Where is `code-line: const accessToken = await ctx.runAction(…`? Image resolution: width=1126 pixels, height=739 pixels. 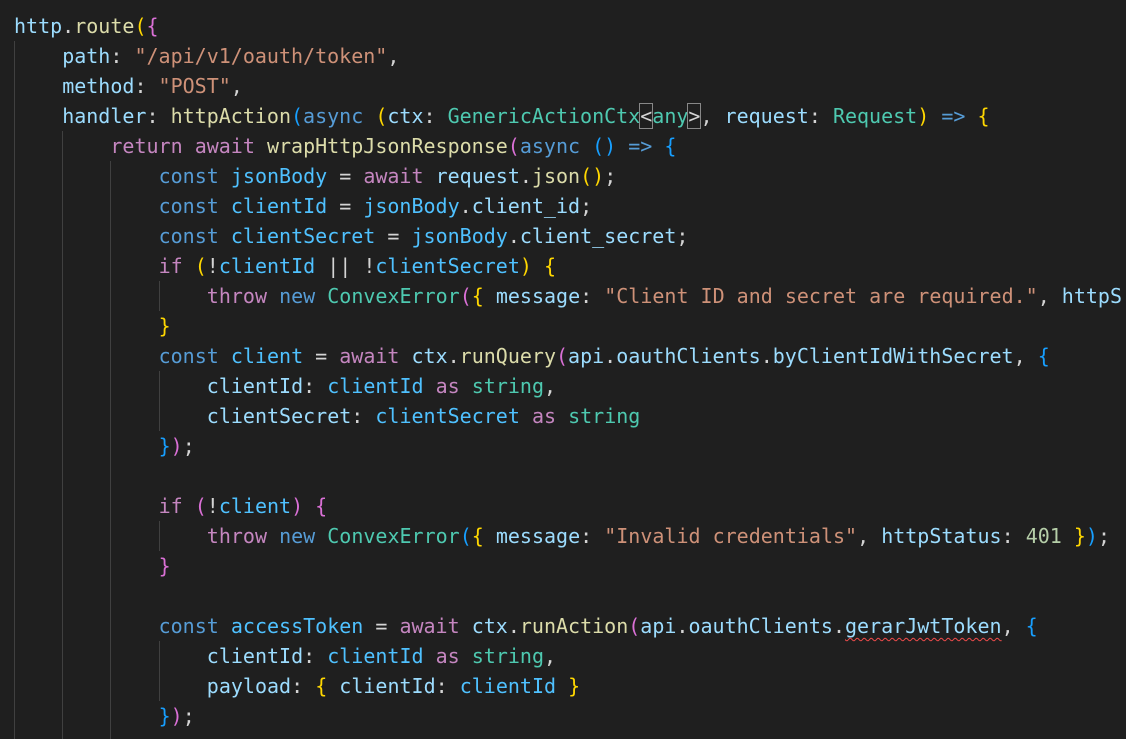 code-line: const accessToken = await ctx.runAction(… is located at coordinates (598, 626).